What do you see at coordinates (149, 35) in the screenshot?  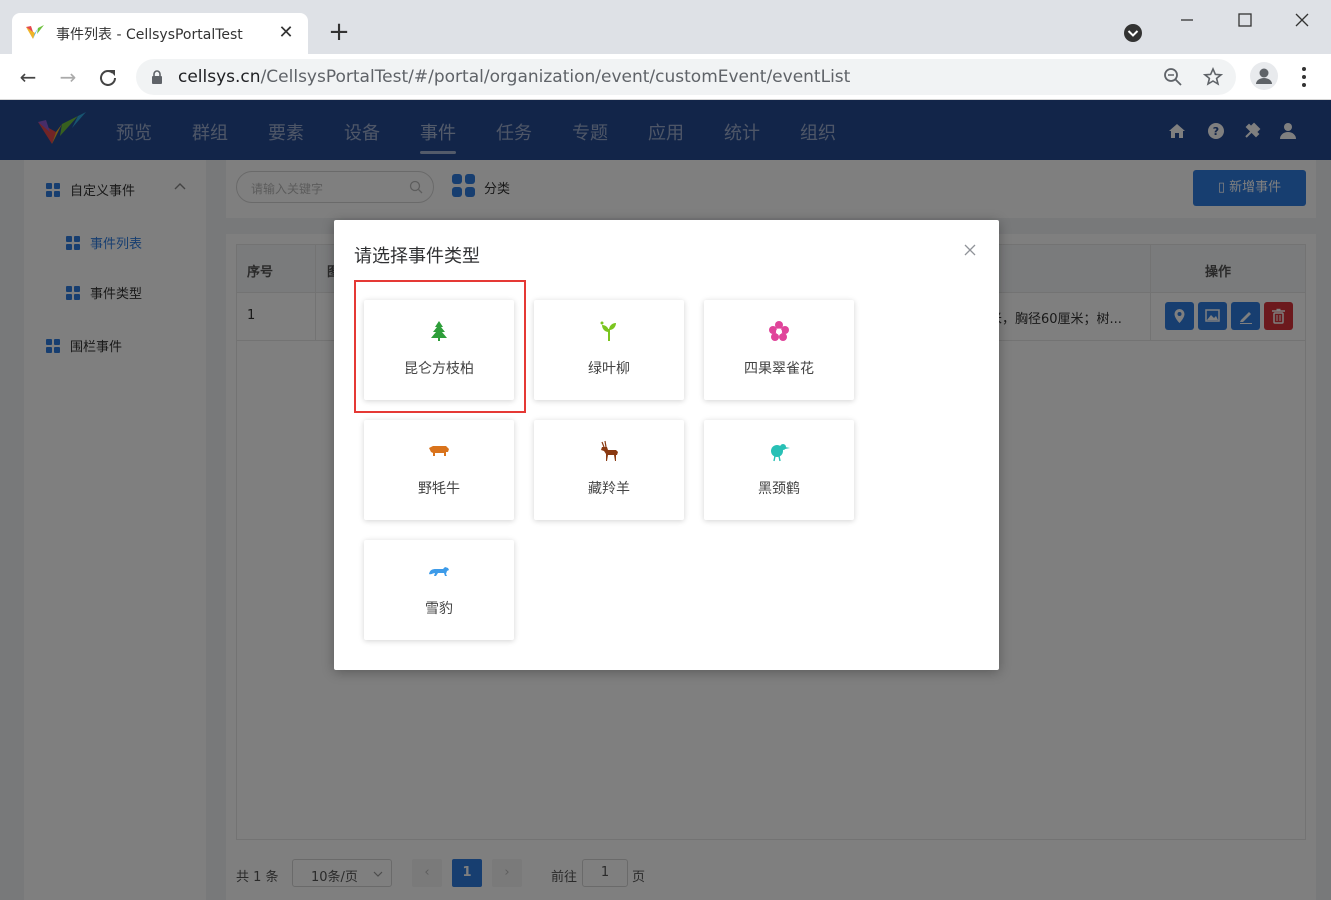 I see `tab-title: 事件列表 - CellsysPortalTest` at bounding box center [149, 35].